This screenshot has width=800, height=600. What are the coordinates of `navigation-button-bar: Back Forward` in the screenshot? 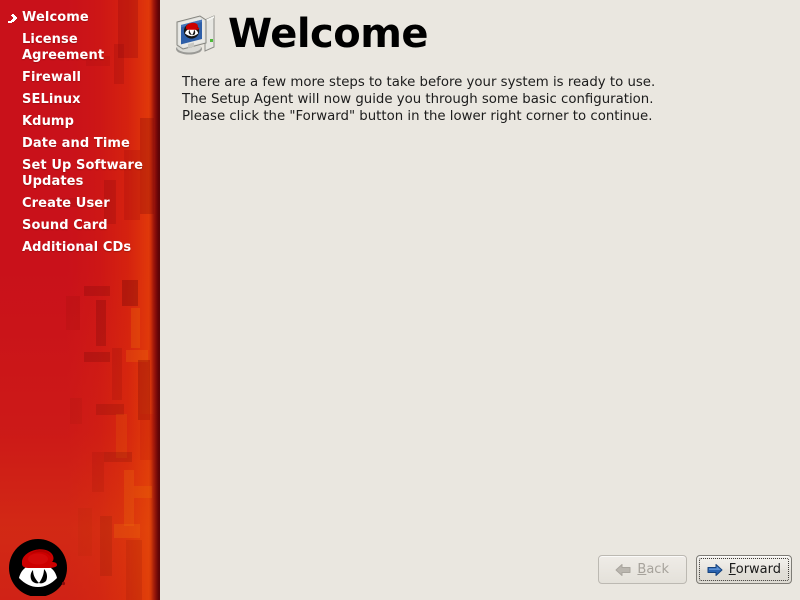 It's located at (694, 569).